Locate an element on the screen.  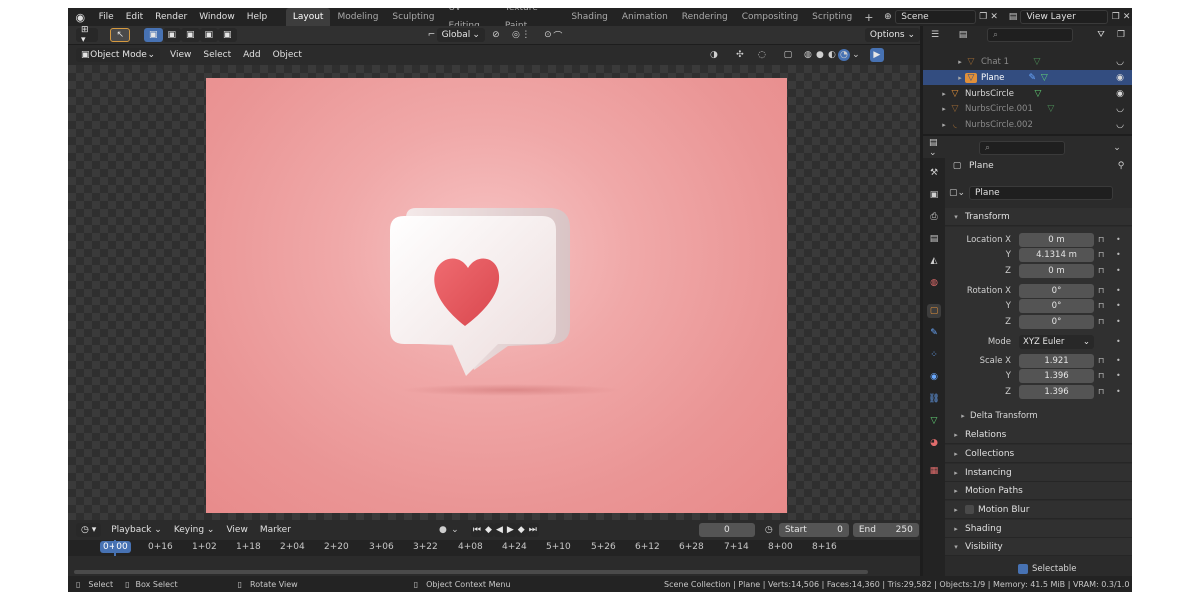
outliner-item-chat-1: ▸ ▽ Chat 1 ▽ ◡ is located at coordinates (1027, 61).